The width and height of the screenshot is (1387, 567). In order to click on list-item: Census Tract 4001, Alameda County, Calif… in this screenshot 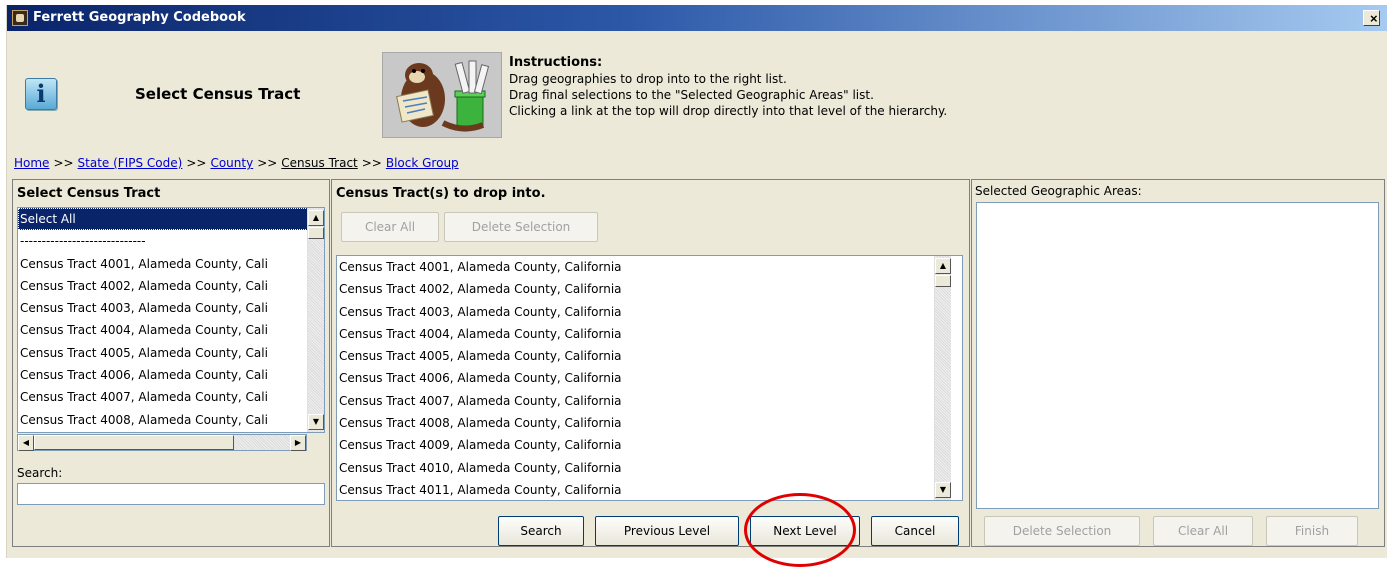, I will do `click(649, 267)`.